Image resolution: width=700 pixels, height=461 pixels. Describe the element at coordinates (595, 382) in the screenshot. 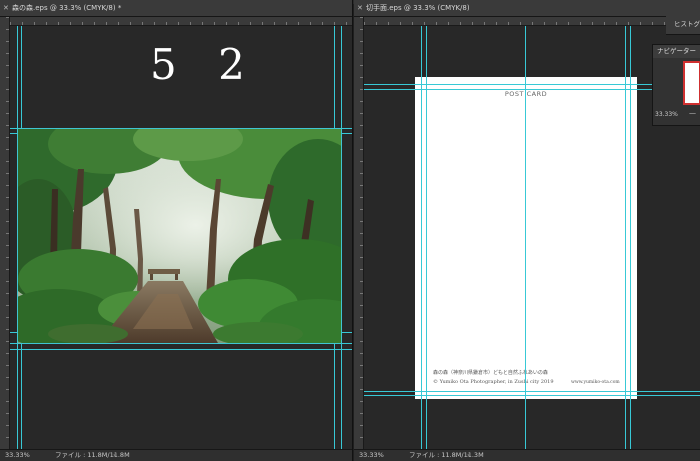

I see `postcard-website: www.yumiko-ota.com` at that location.